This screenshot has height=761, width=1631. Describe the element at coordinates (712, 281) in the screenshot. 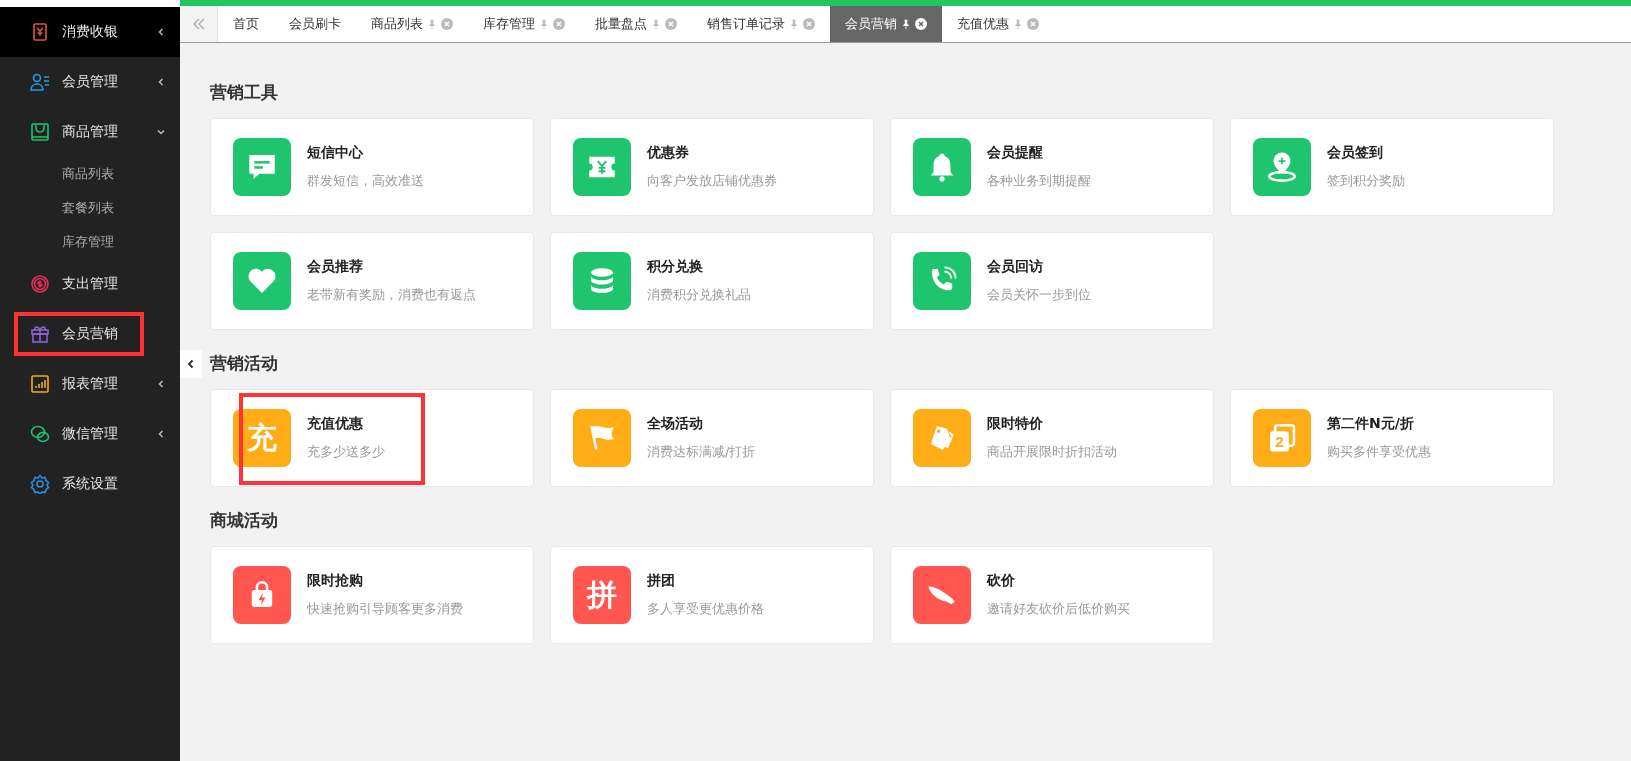

I see `feature-card: 积分兑换 消费积分兑换礼品` at that location.